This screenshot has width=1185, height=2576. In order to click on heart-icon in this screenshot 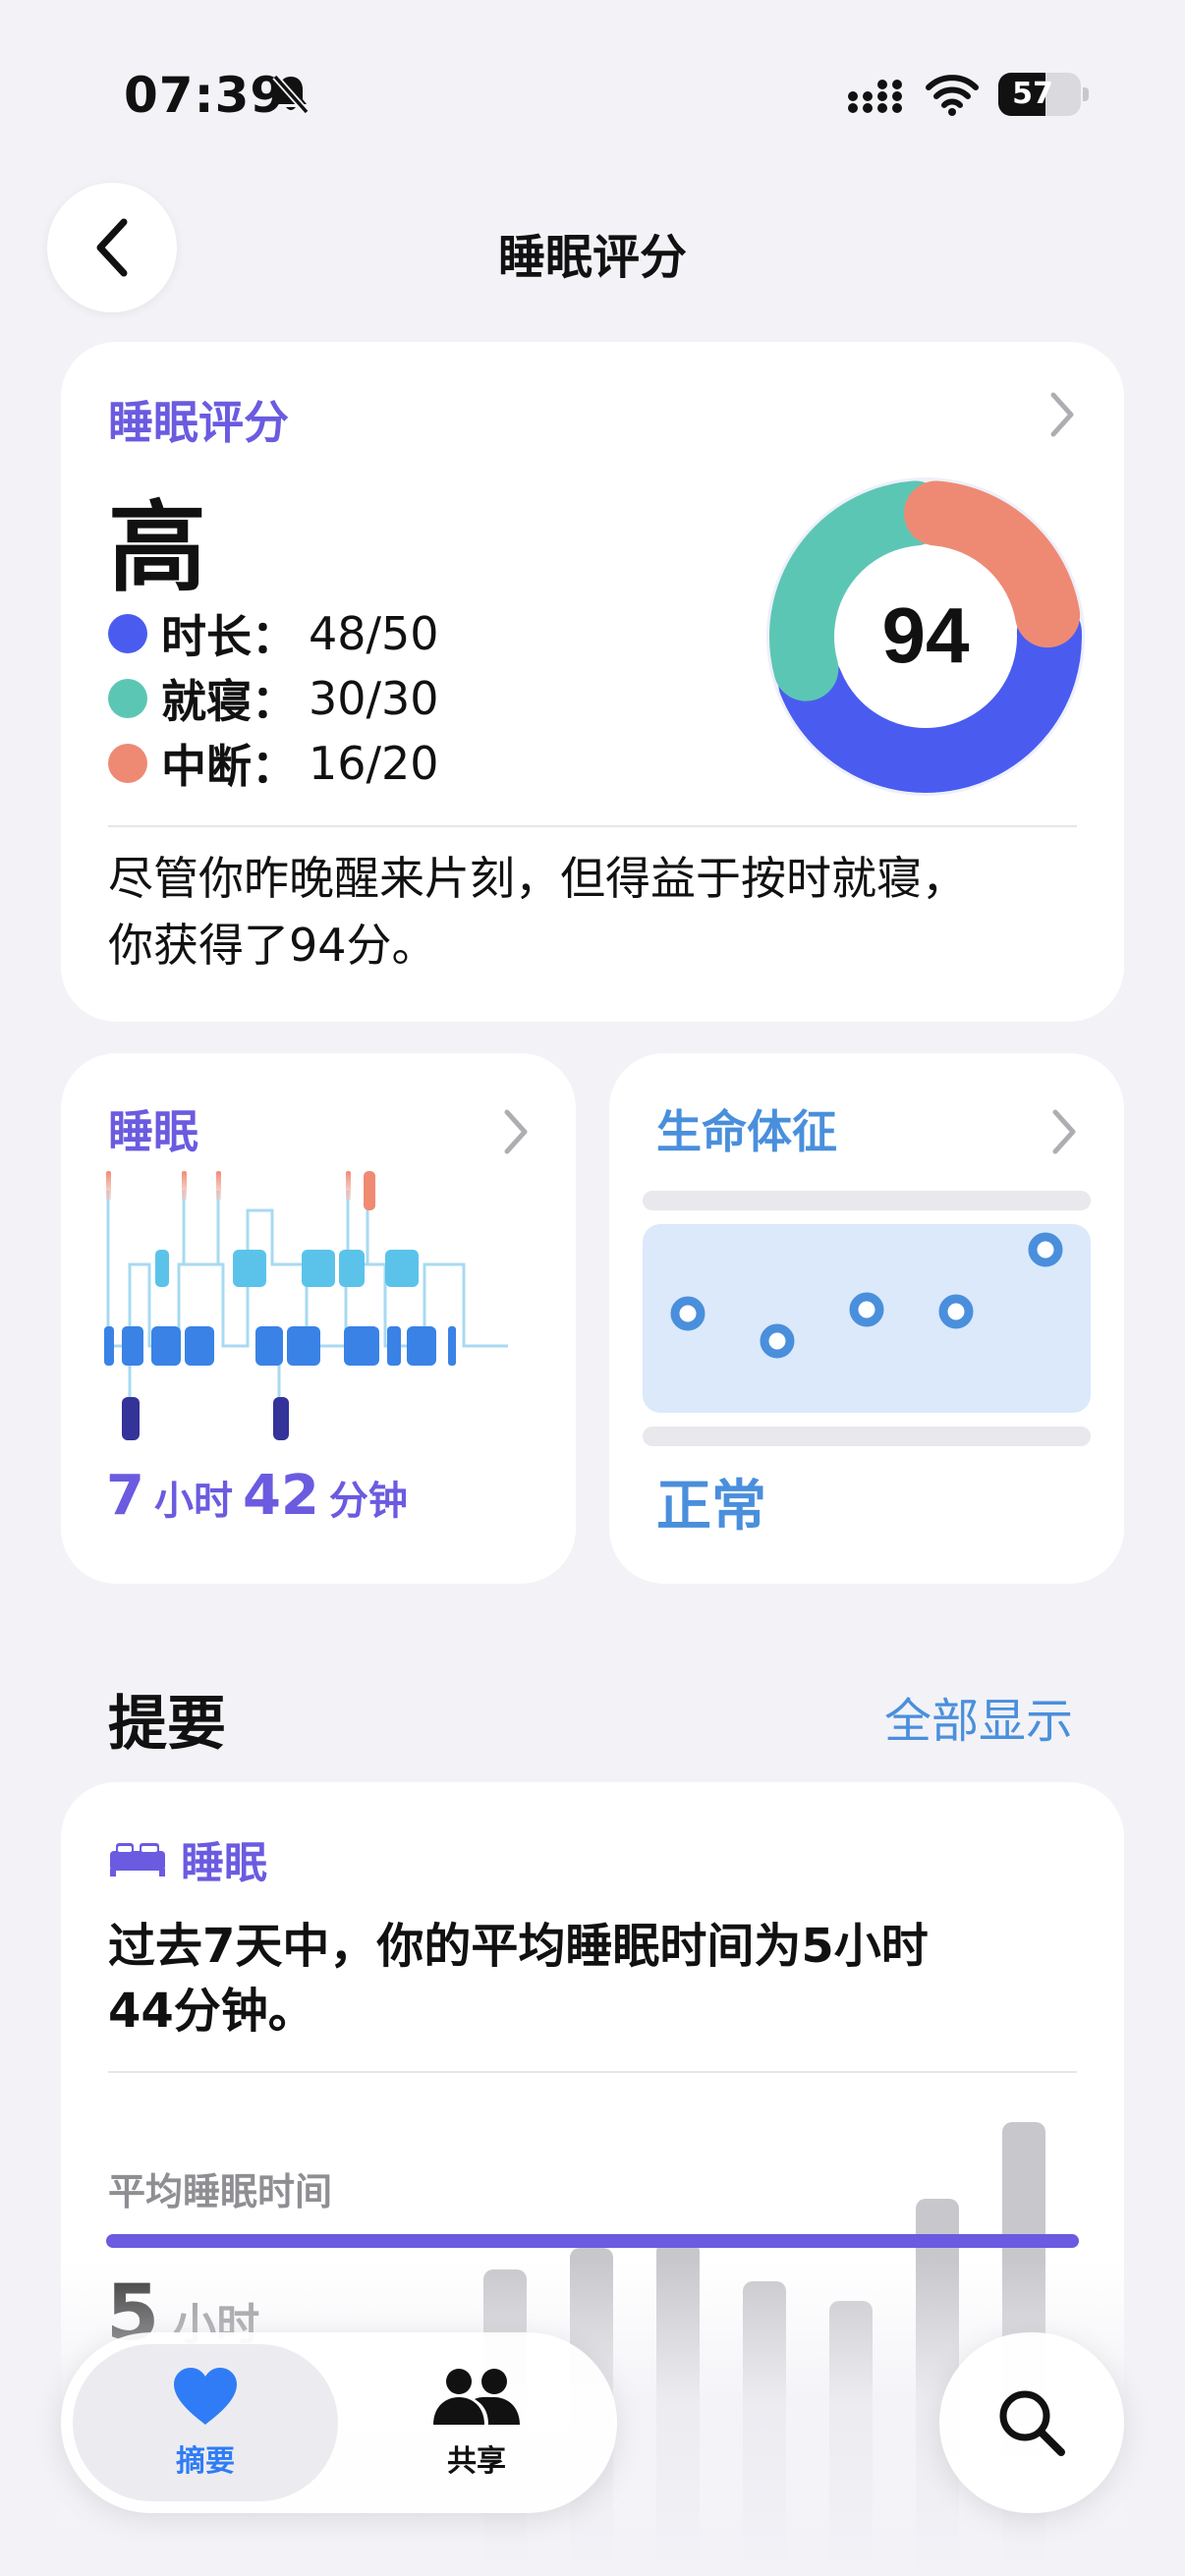, I will do `click(206, 2396)`.